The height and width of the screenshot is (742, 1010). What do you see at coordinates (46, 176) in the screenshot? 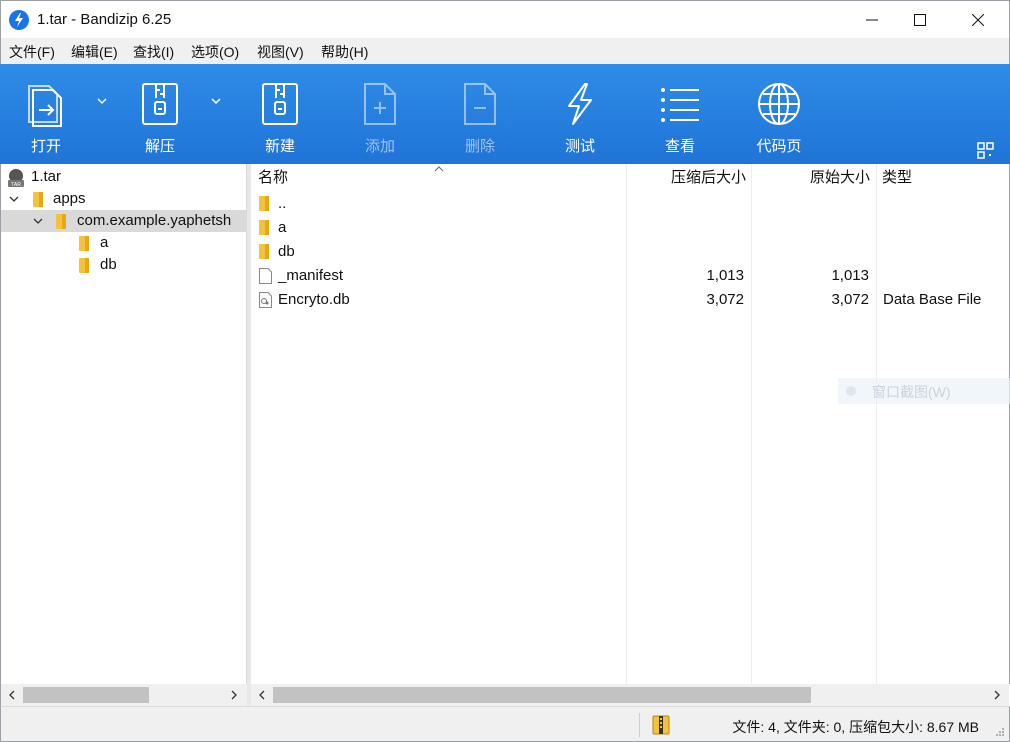
I see `tree-root-label: 1.tar` at bounding box center [46, 176].